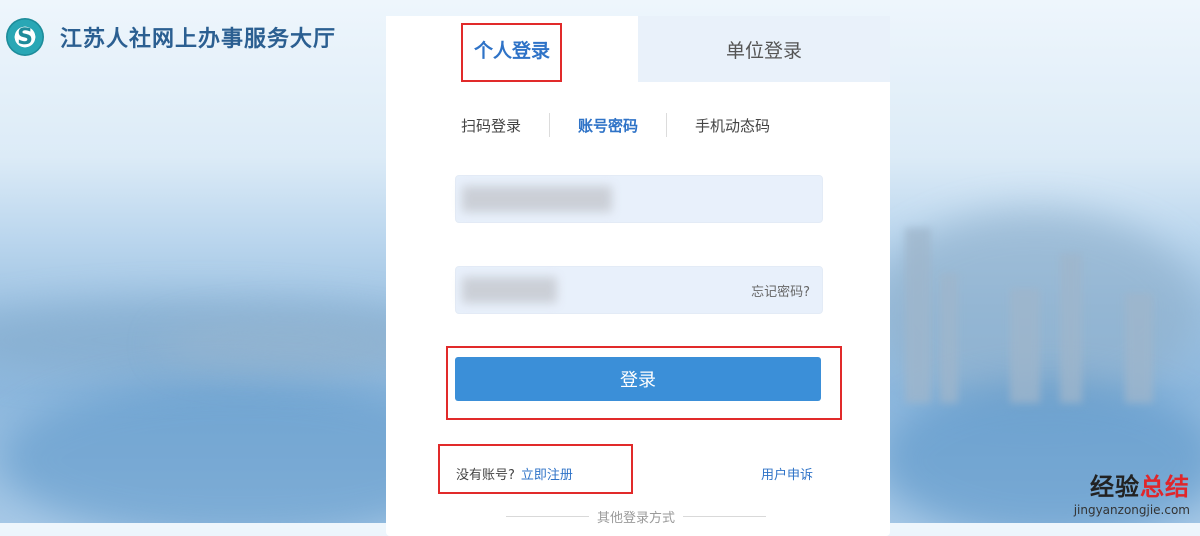 Image resolution: width=1200 pixels, height=536 pixels. What do you see at coordinates (511, 52) in the screenshot?
I see `highlight-personal-tab` at bounding box center [511, 52].